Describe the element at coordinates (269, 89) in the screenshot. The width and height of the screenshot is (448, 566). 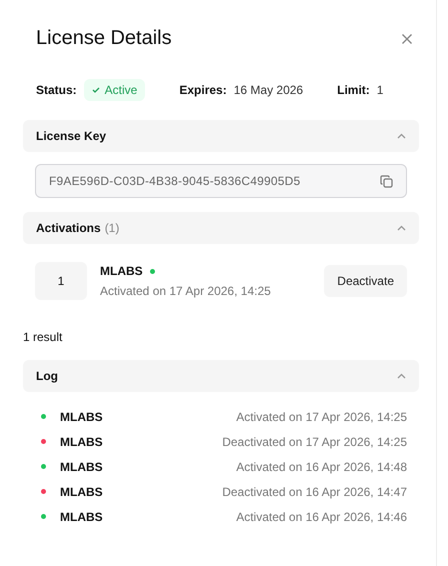
I see `field-value: 16 May 2026` at that location.